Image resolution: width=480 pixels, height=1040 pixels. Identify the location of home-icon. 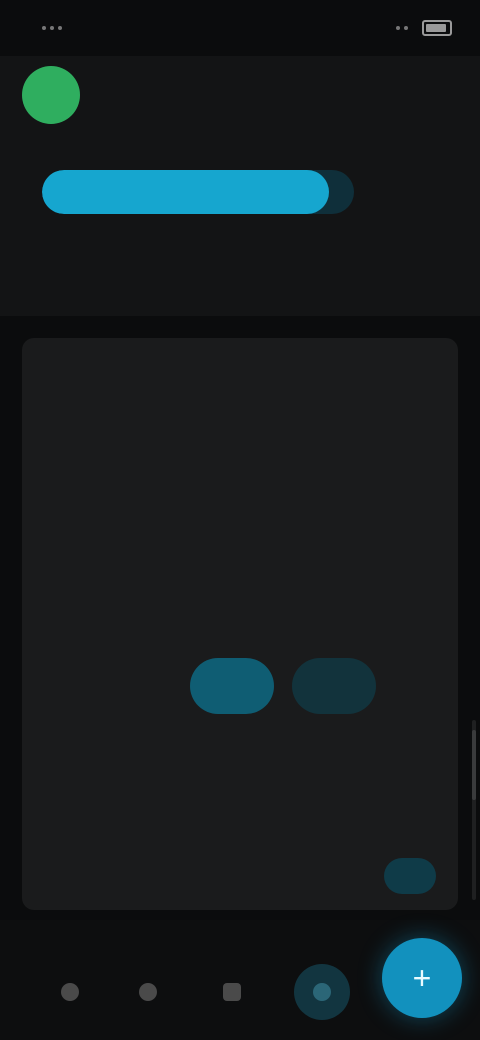
(70, 992).